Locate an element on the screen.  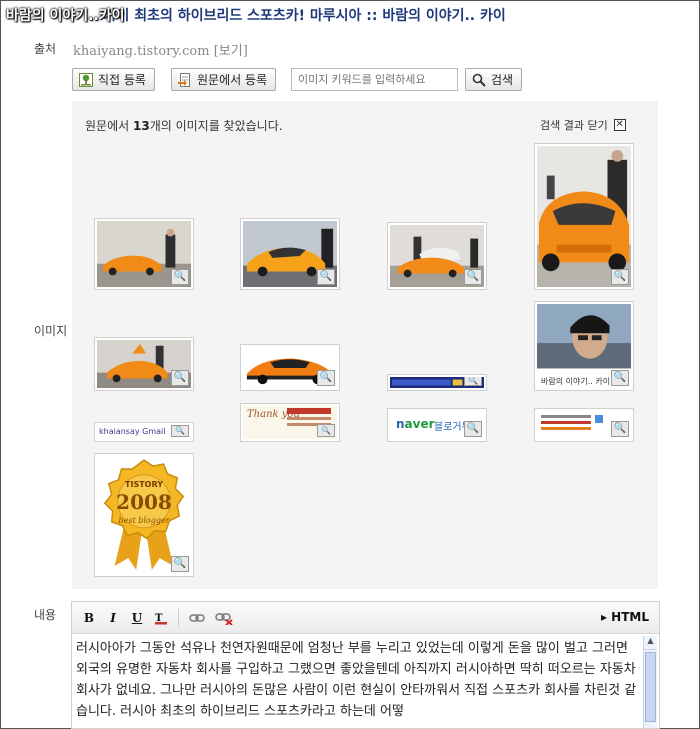
source-info: khaiyang.tistory.com [보기] is located at coordinates (160, 49).